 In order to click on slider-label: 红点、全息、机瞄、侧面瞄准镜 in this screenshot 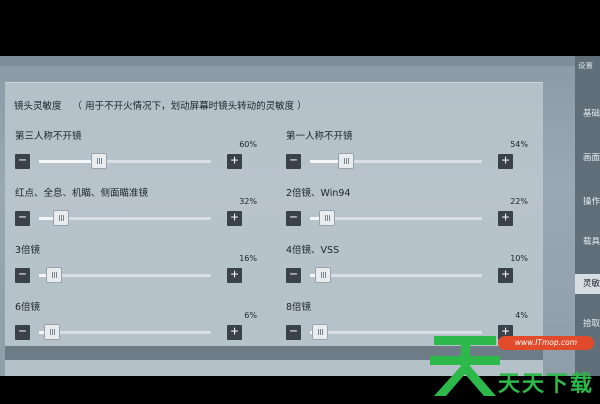, I will do `click(82, 193)`.